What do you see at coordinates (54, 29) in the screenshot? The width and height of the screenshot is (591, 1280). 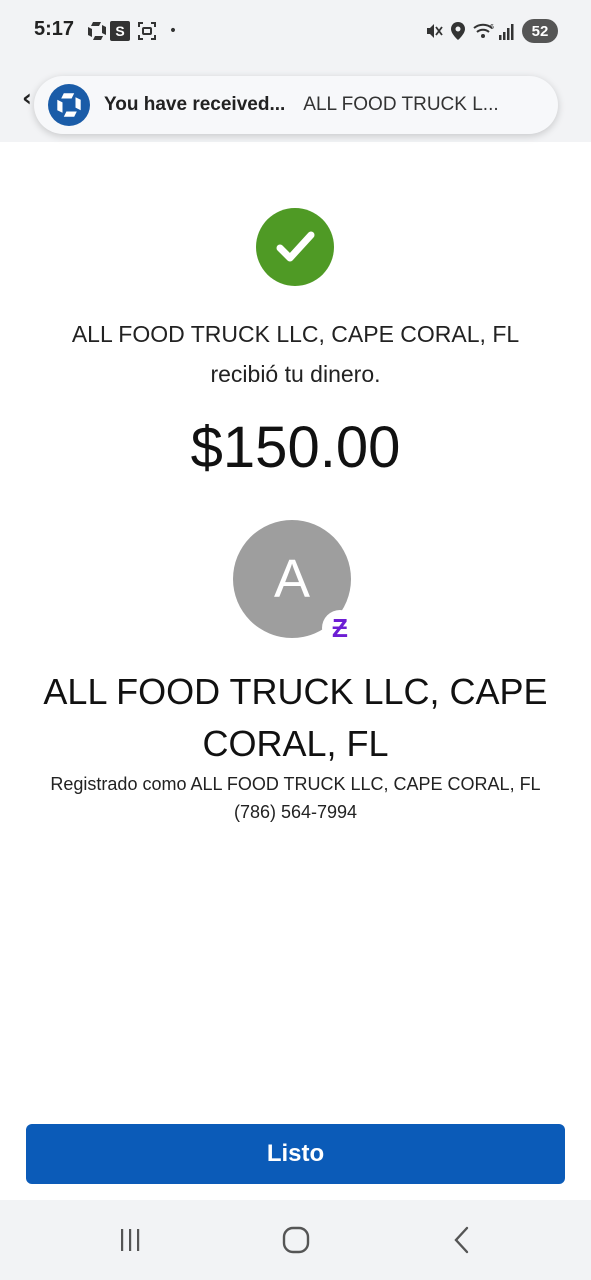 I see `status-time: 5:17` at bounding box center [54, 29].